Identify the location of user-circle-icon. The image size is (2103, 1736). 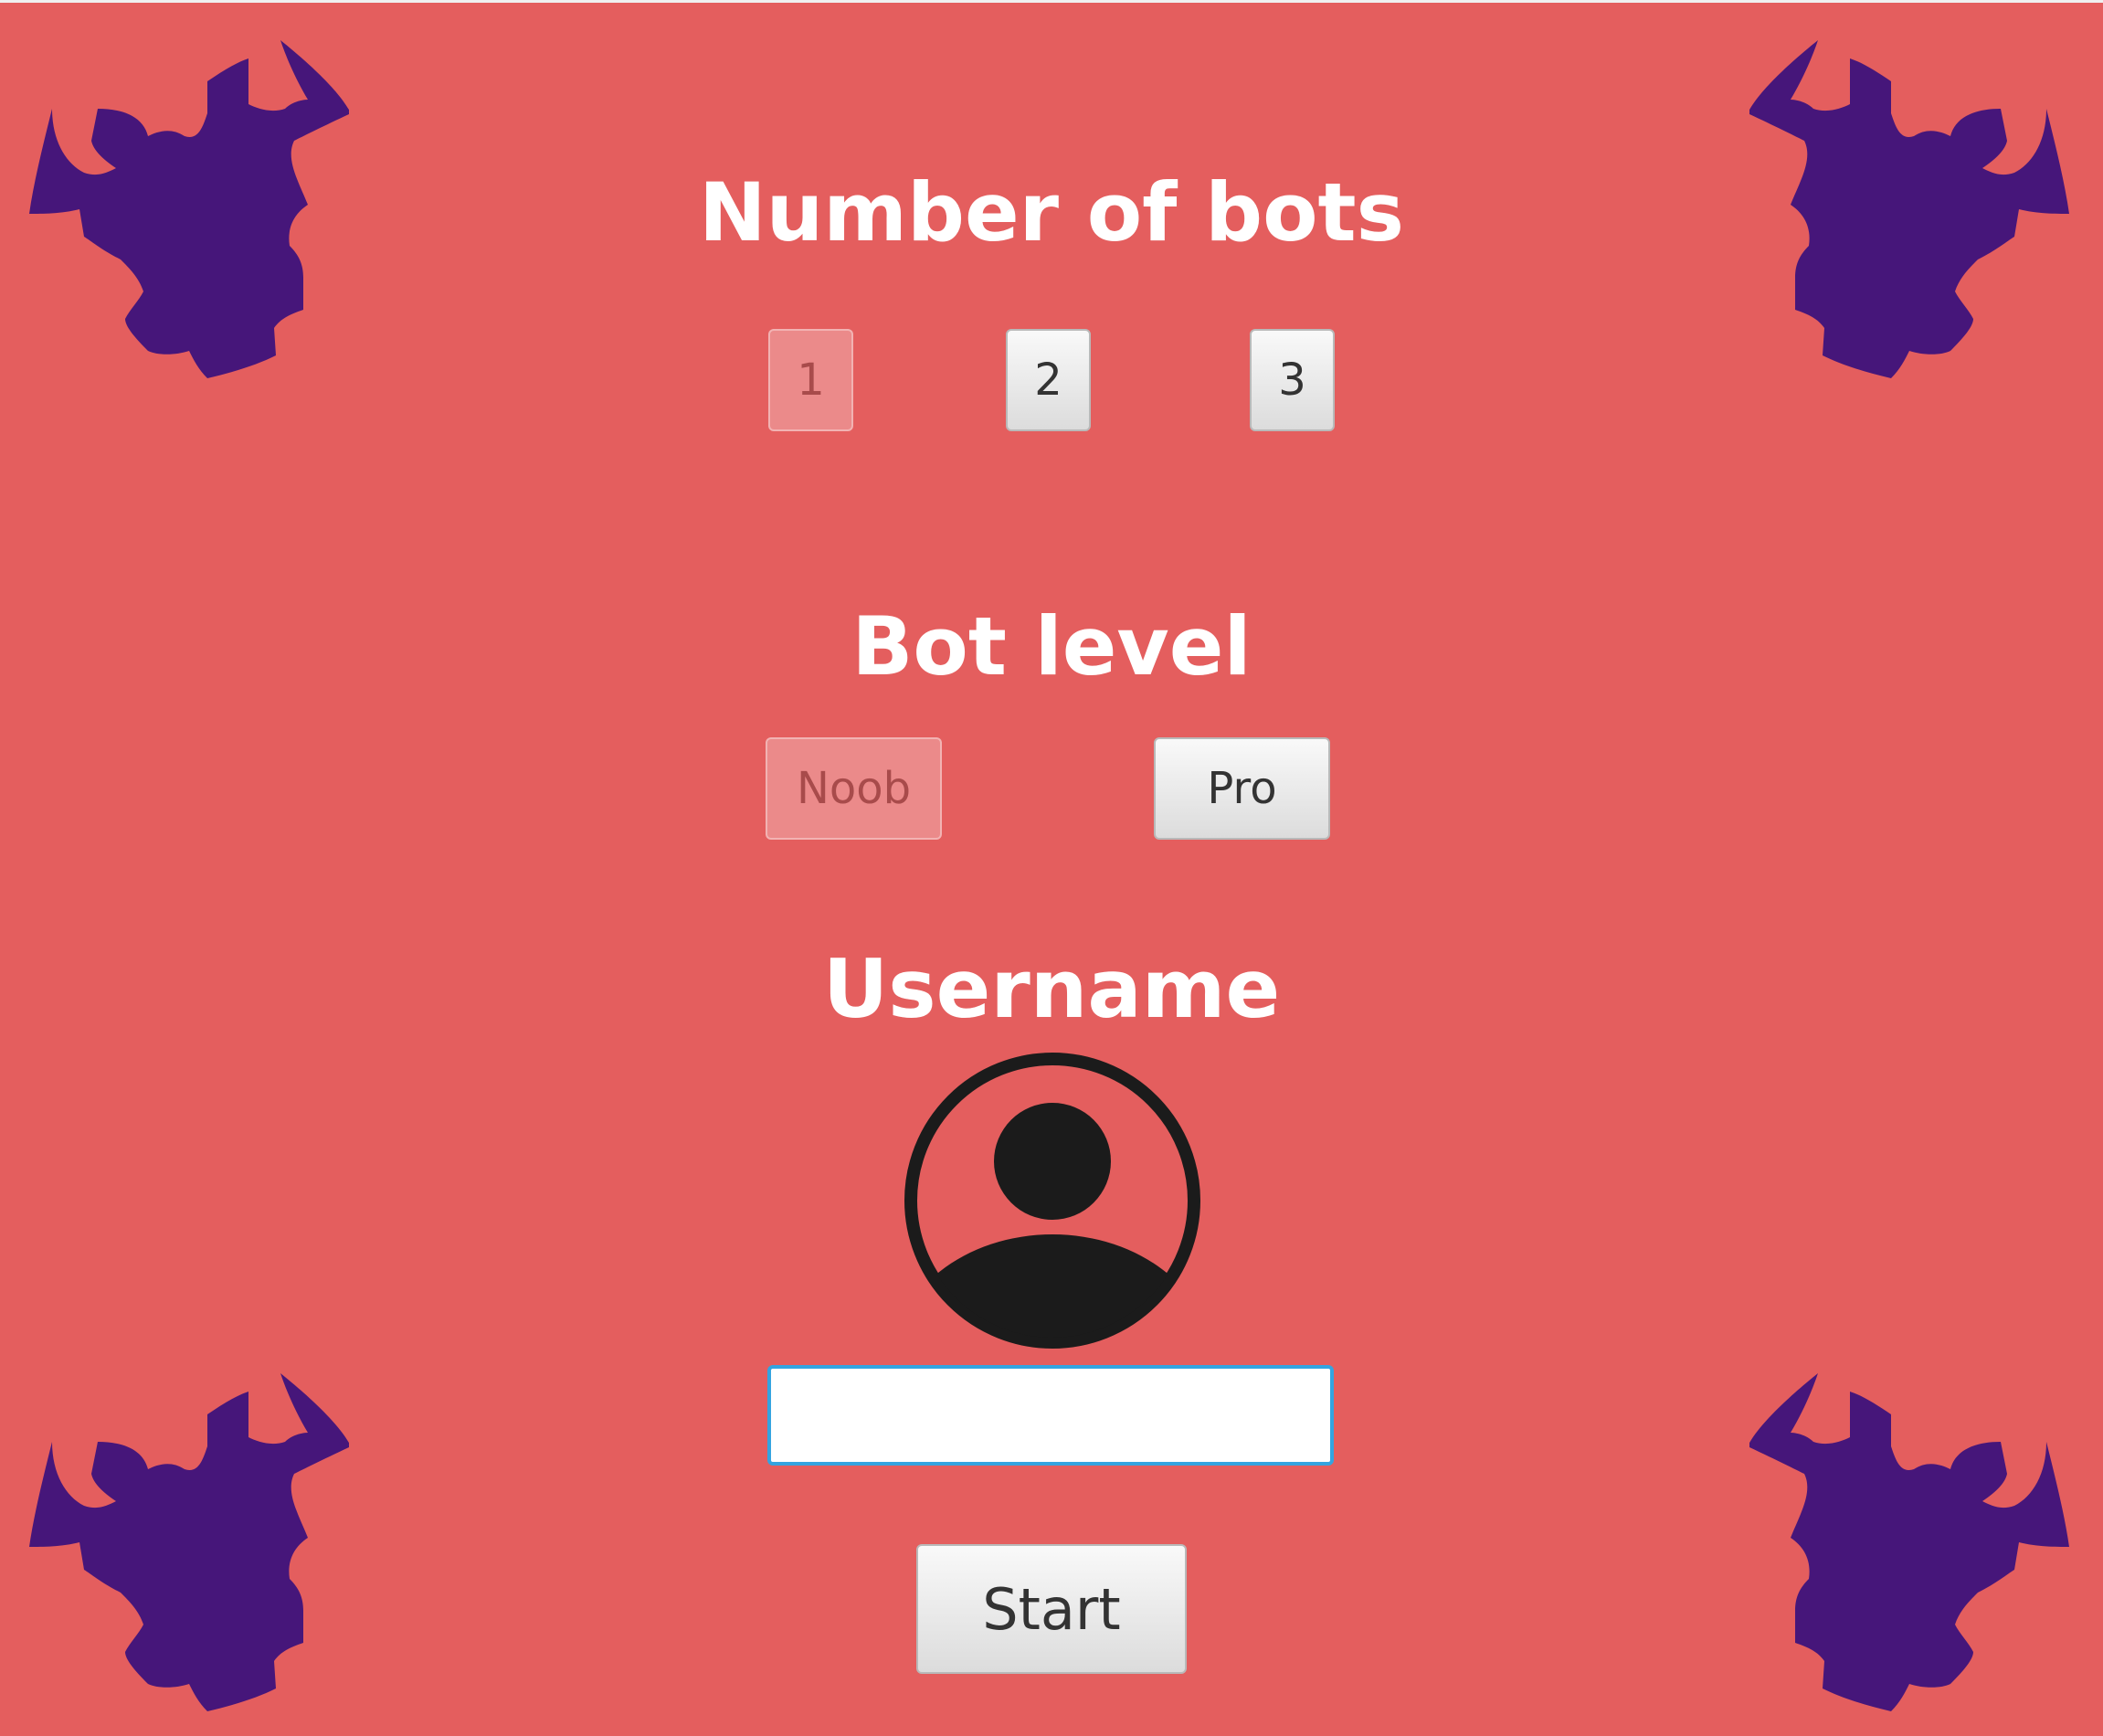
(1052, 1201).